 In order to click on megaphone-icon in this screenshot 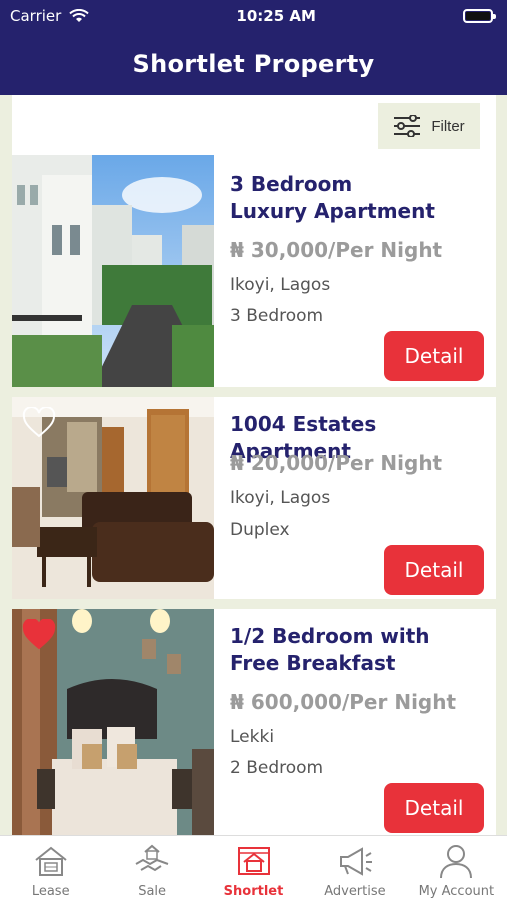, I will do `click(355, 861)`.